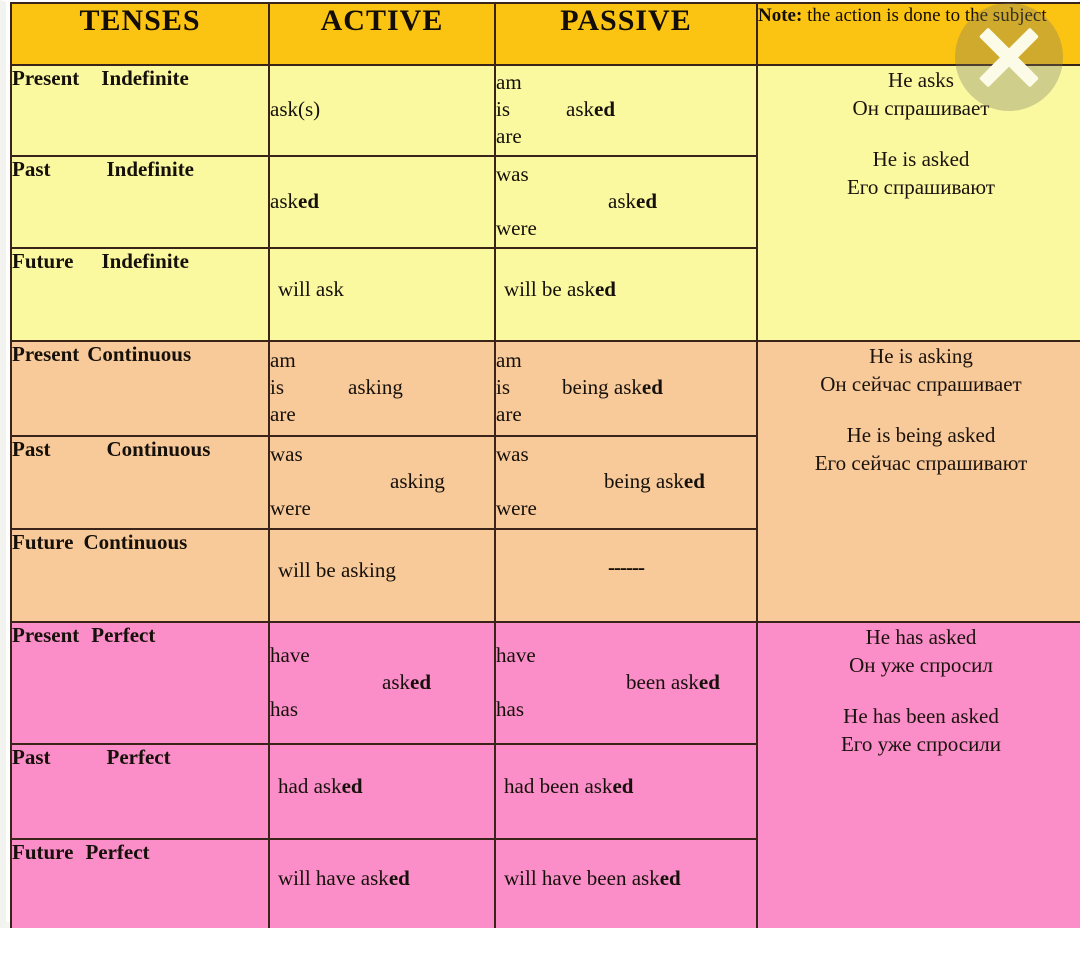  I want to click on active-cell: am is asking are, so click(382, 388).